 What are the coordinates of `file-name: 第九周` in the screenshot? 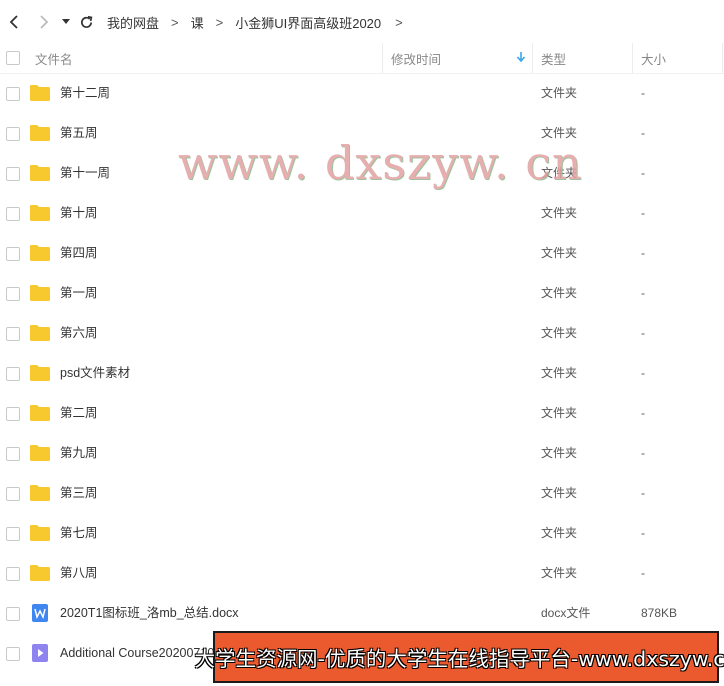 It's located at (79, 453).